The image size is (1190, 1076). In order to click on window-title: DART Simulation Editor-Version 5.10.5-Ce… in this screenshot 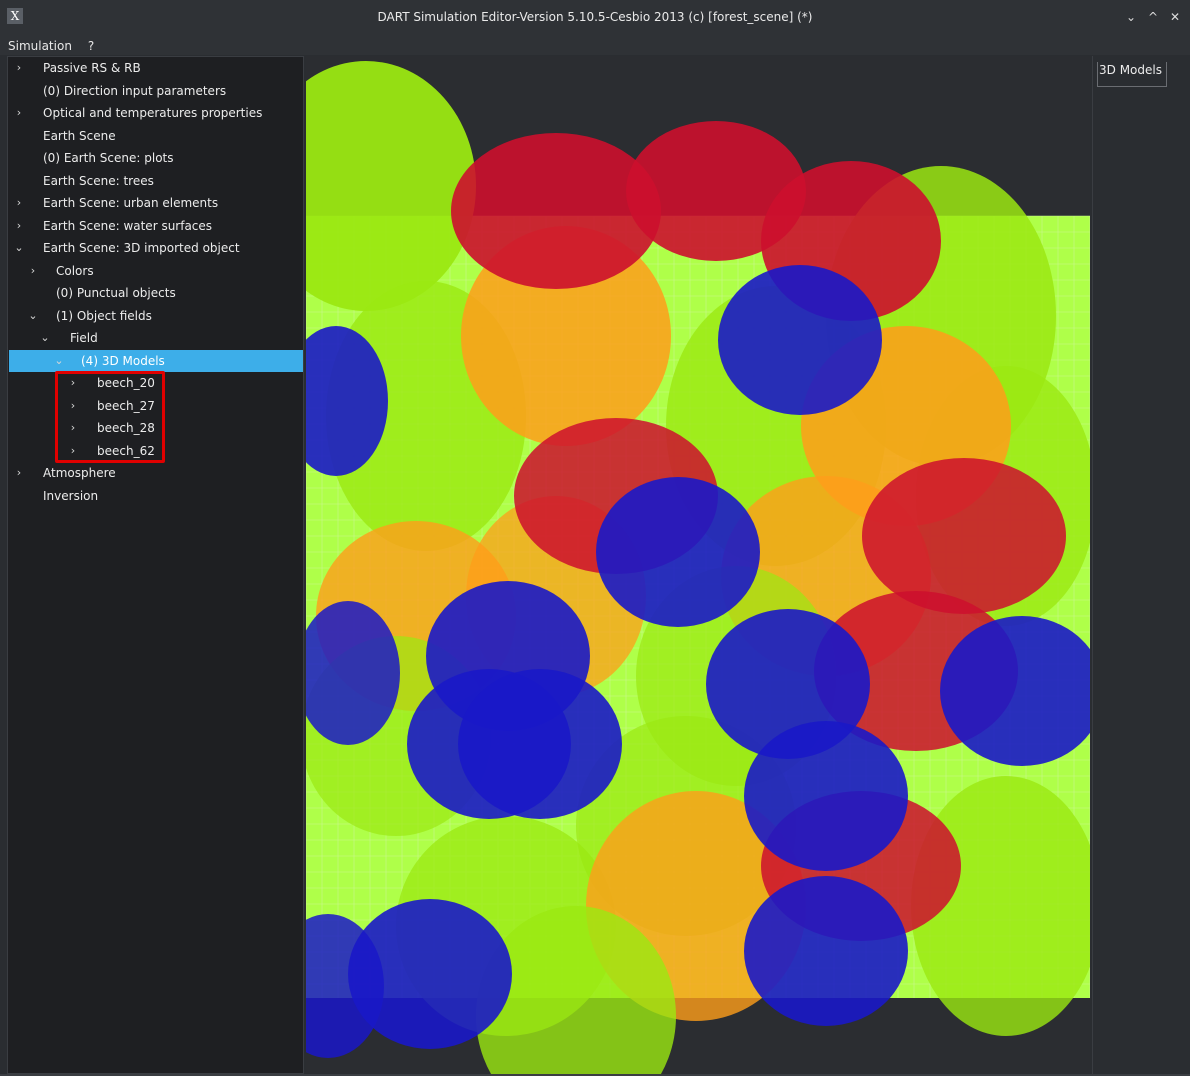, I will do `click(595, 17)`.